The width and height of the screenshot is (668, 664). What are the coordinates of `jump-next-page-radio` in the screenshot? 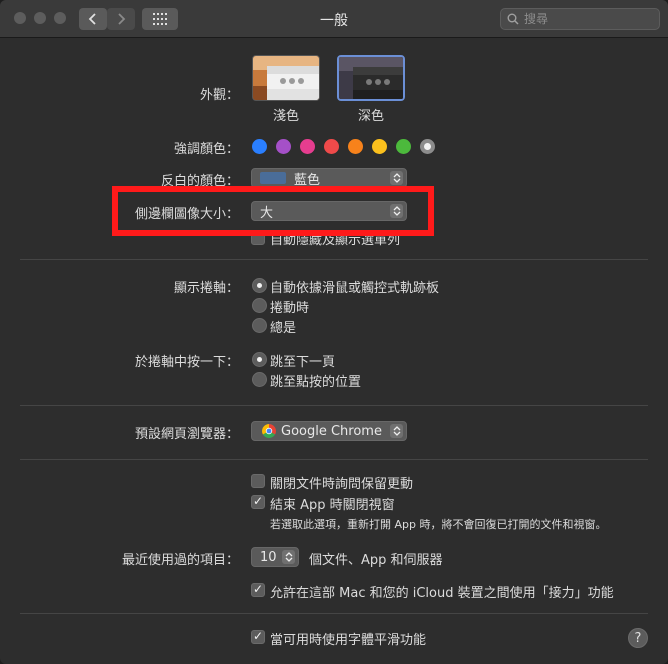 It's located at (259, 359).